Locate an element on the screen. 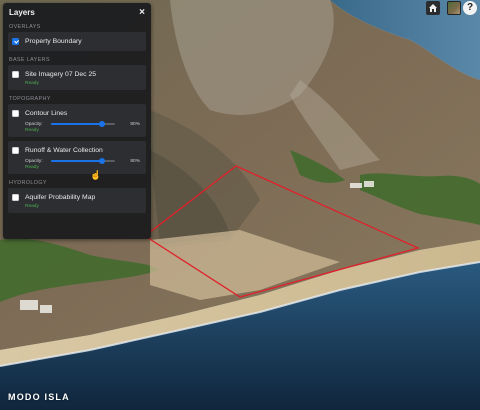  site-imagery-status: Ready is located at coordinates (32, 83).